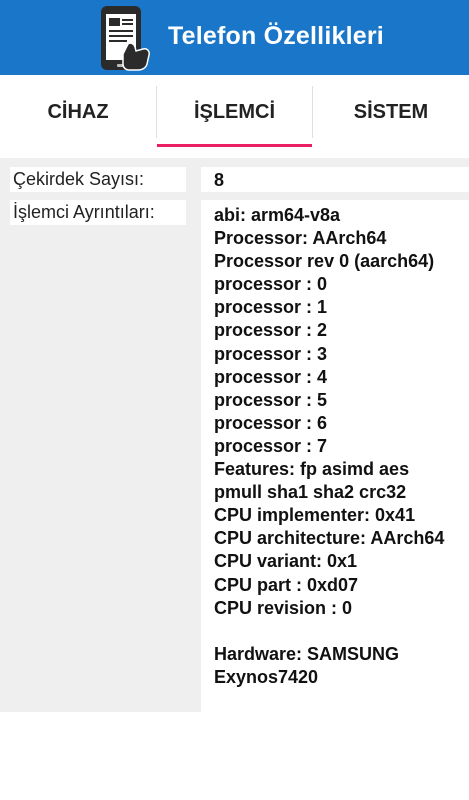 The width and height of the screenshot is (469, 800). What do you see at coordinates (310, 492) in the screenshot?
I see `detail-line: pmull sha1 sha2 crc32` at bounding box center [310, 492].